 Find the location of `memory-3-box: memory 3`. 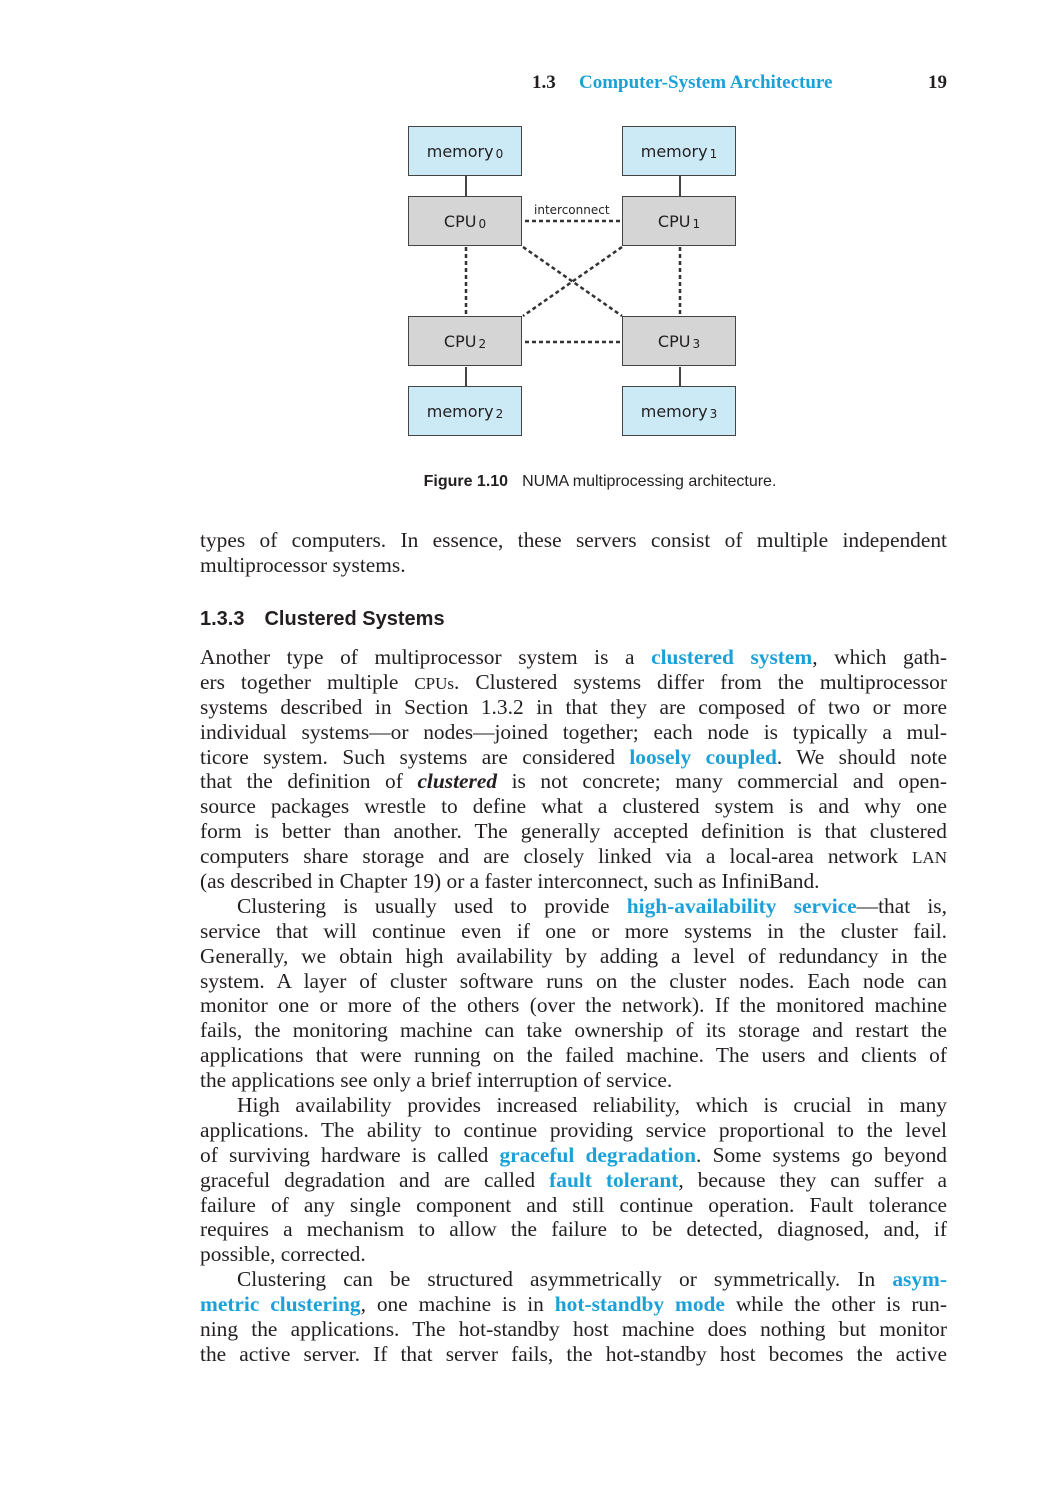

memory-3-box: memory 3 is located at coordinates (679, 411).